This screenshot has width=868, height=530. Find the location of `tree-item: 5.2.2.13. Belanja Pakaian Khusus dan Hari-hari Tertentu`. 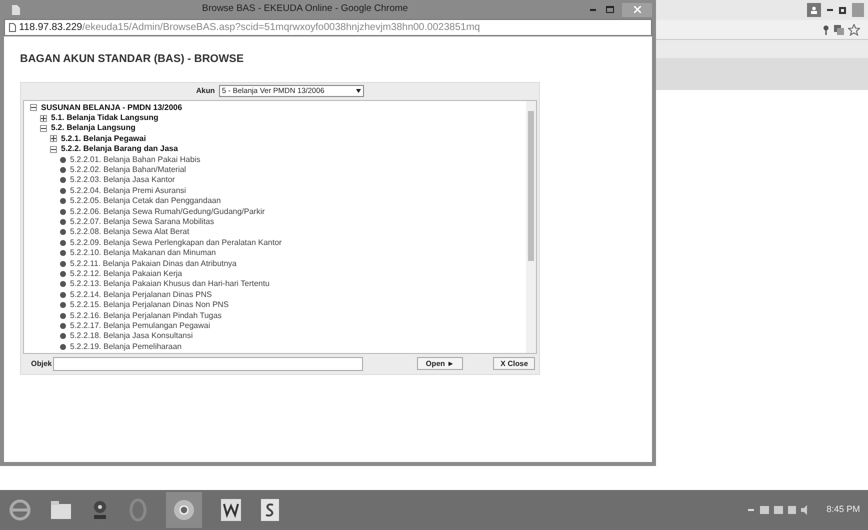

tree-item: 5.2.2.13. Belanja Pakaian Khusus dan Hari-hari Tertentu is located at coordinates (170, 284).